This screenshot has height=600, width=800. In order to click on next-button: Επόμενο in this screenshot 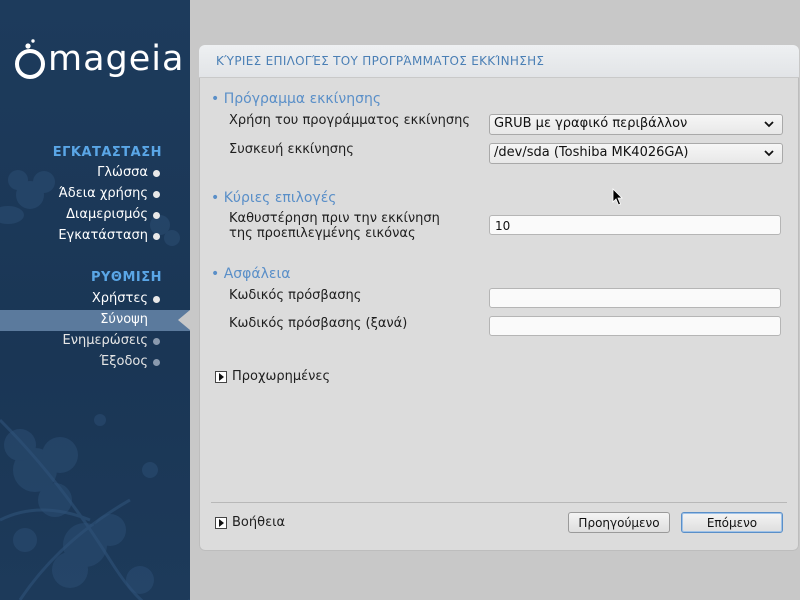, I will do `click(732, 522)`.